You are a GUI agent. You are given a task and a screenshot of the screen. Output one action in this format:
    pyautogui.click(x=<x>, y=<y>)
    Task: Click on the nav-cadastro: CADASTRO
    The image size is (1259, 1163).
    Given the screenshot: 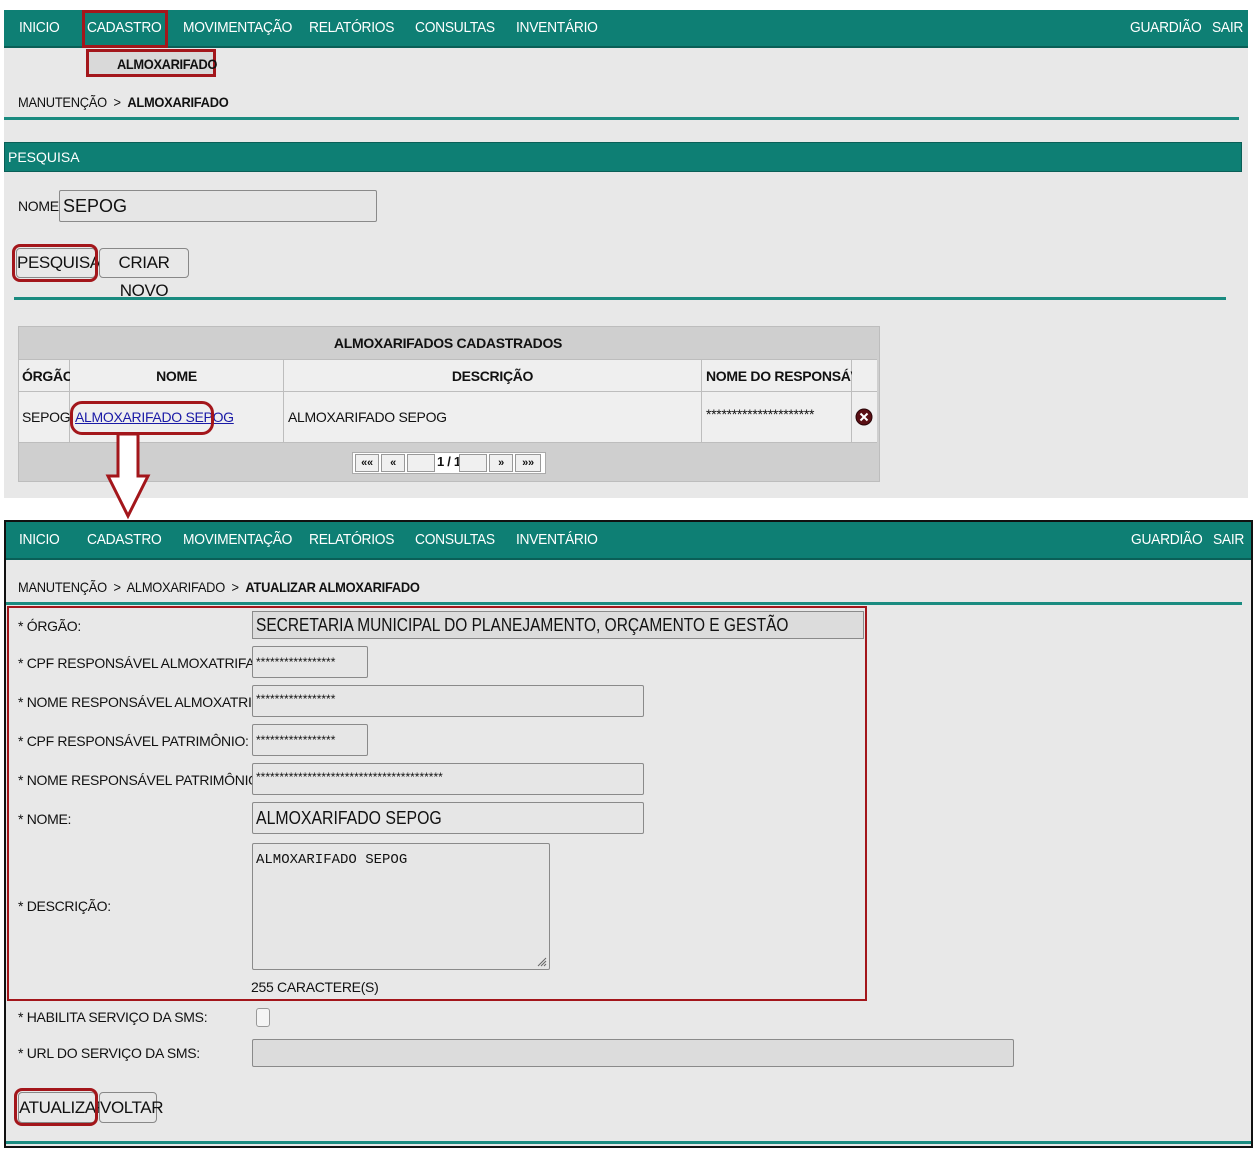 What is the action you would take?
    pyautogui.click(x=124, y=540)
    